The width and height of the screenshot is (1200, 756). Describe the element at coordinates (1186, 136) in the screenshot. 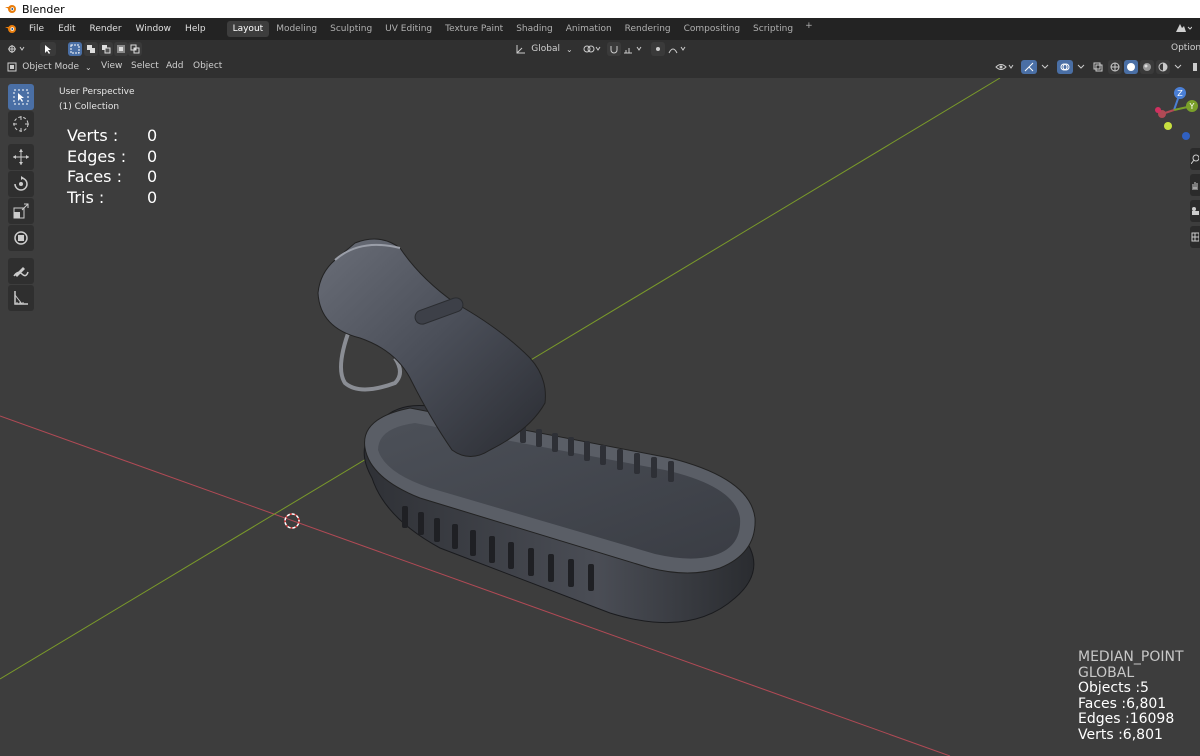

I see `gizmo-neg-z` at that location.